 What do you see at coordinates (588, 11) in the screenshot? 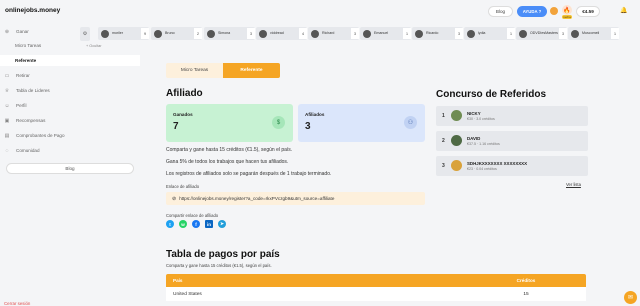
I see `balance-display: €4.59` at bounding box center [588, 11].